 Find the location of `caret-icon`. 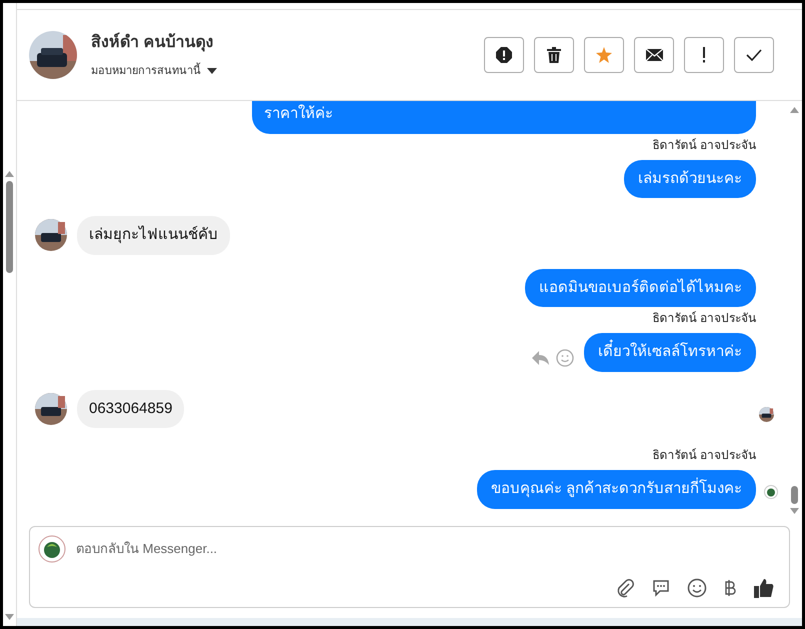

caret-icon is located at coordinates (212, 71).